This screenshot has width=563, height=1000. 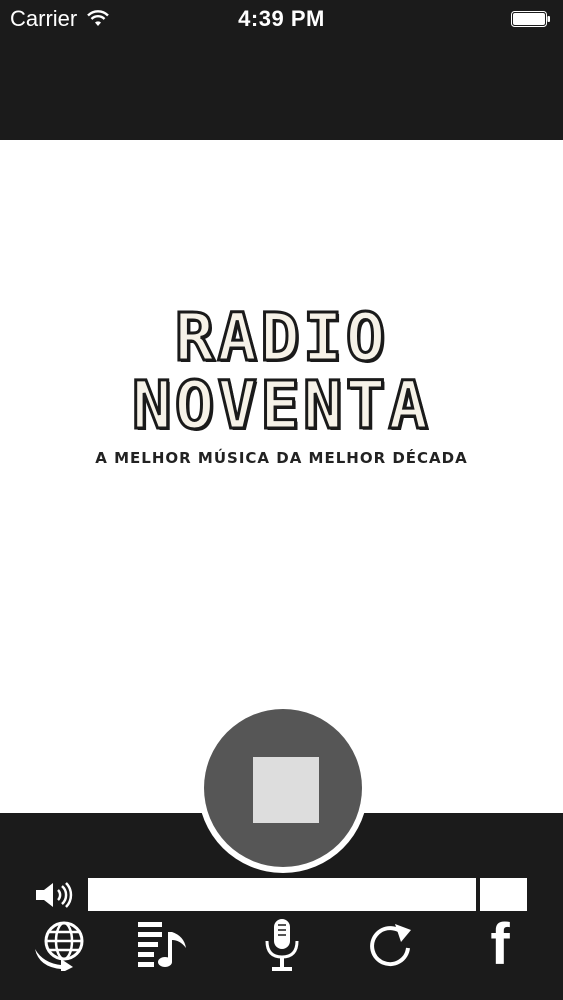 What do you see at coordinates (54, 895) in the screenshot?
I see `speaker-icon` at bounding box center [54, 895].